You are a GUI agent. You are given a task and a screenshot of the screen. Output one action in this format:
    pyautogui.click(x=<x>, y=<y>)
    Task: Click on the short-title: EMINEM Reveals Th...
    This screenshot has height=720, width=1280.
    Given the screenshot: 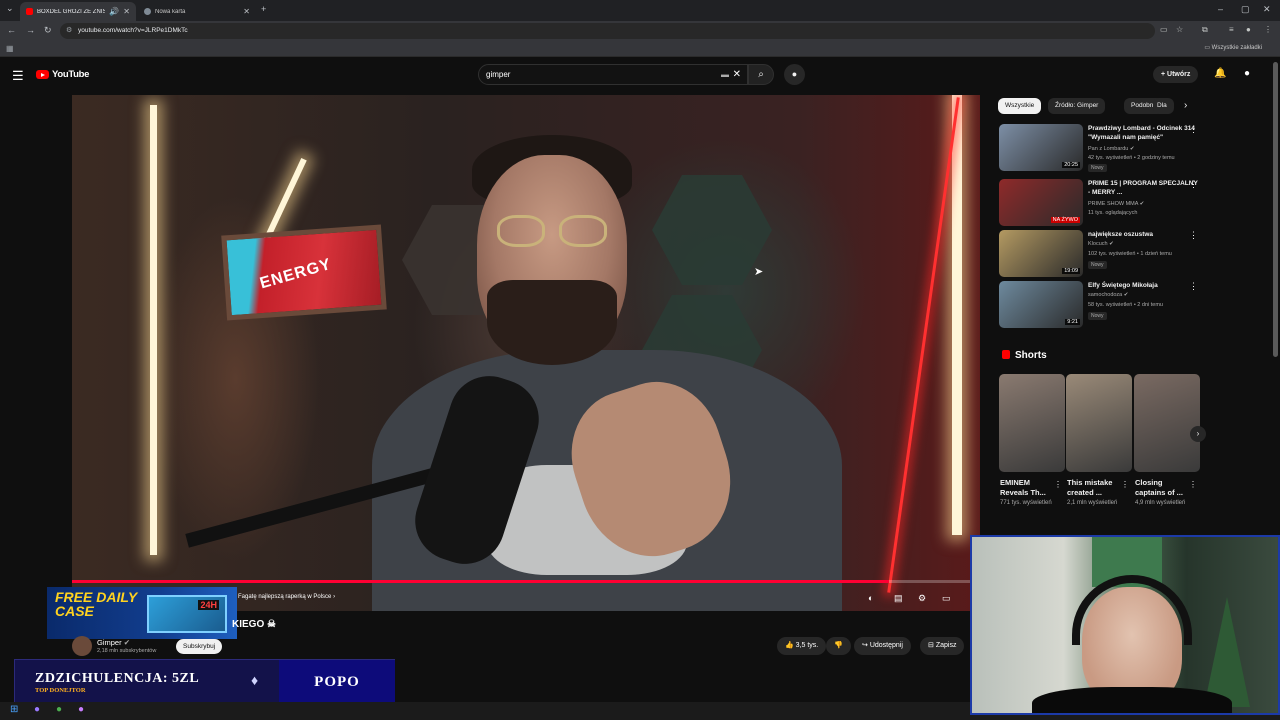 What is the action you would take?
    pyautogui.click(x=1028, y=488)
    